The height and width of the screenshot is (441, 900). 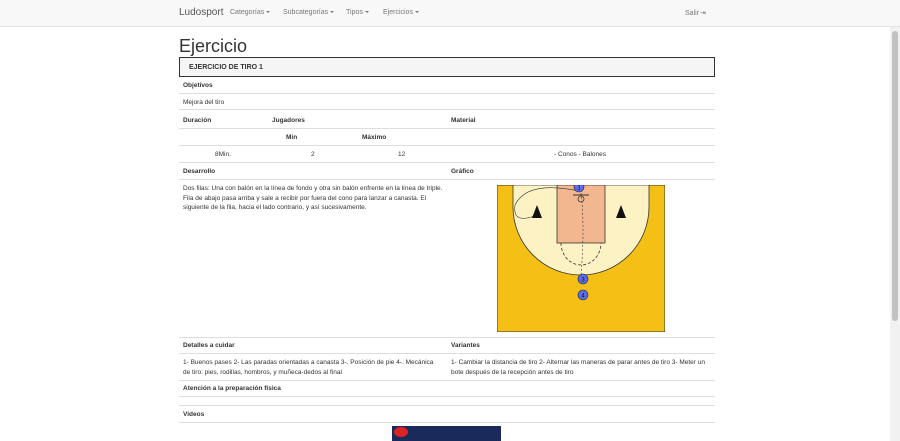 What do you see at coordinates (213, 46) in the screenshot?
I see `page-title: Ejercicio` at bounding box center [213, 46].